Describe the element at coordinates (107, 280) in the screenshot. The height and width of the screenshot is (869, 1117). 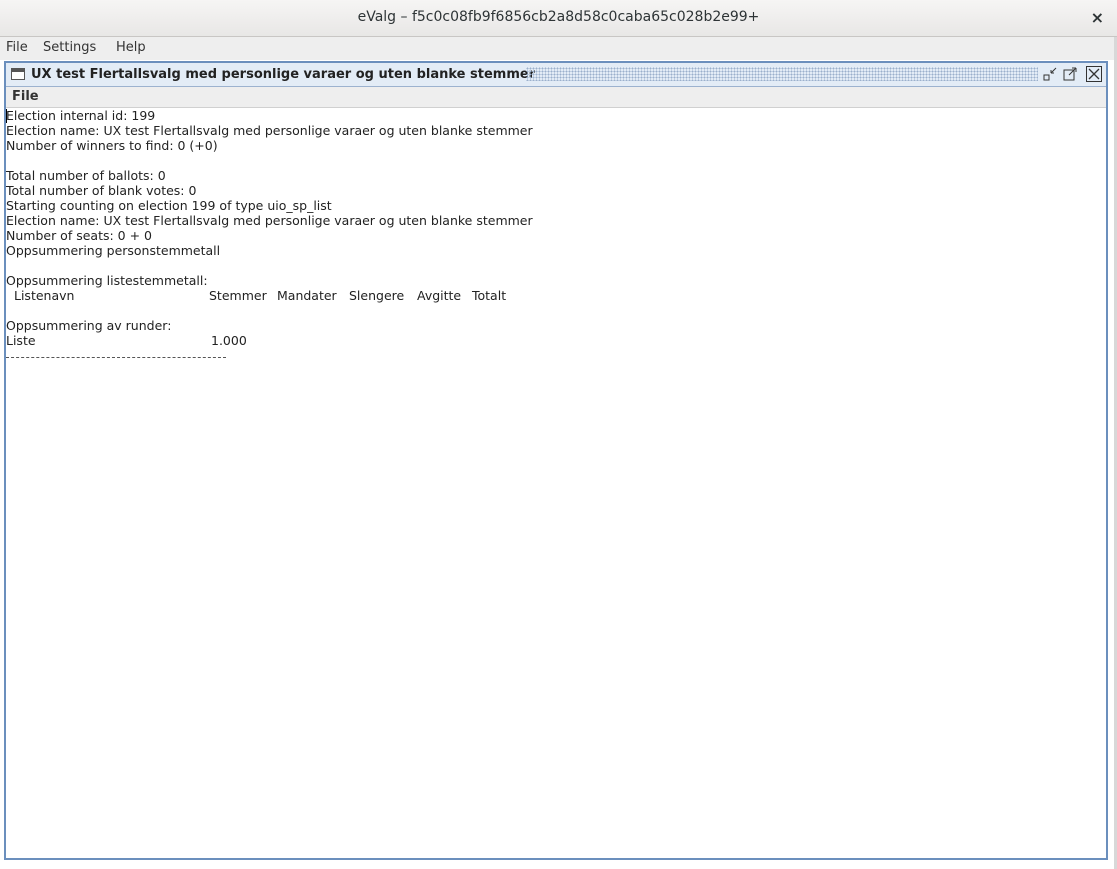
I see `output-line: Oppsummering listestemmetall:` at that location.